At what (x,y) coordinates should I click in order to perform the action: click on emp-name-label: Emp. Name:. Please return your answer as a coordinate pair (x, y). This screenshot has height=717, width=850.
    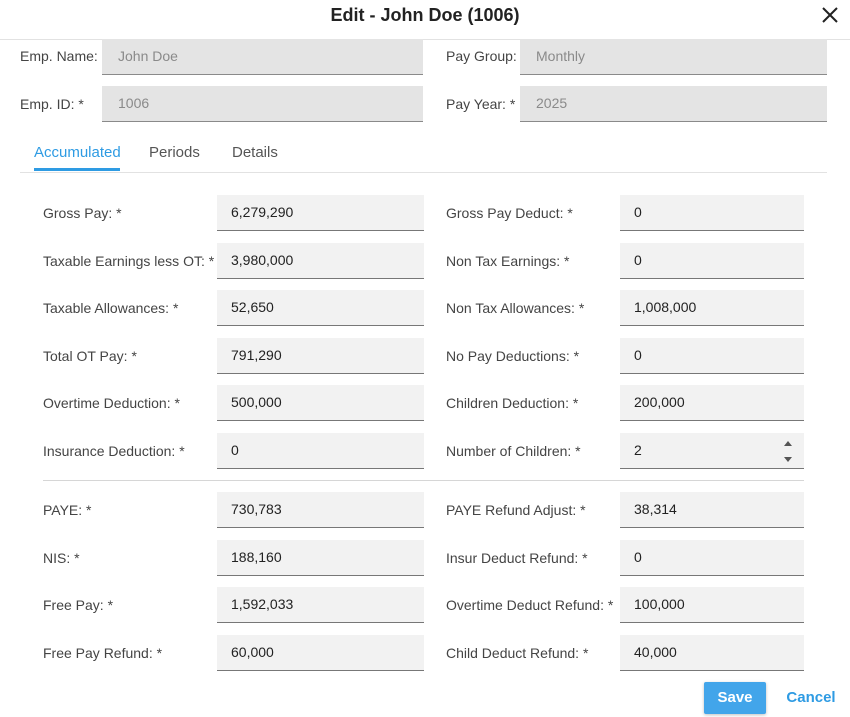
    Looking at the image, I should click on (59, 56).